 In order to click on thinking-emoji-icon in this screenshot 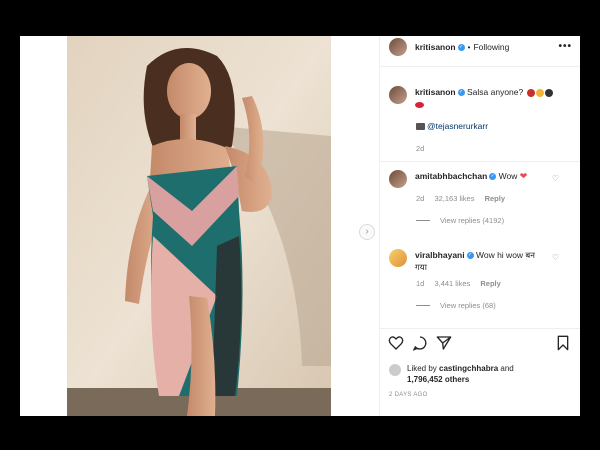, I will do `click(539, 92)`.